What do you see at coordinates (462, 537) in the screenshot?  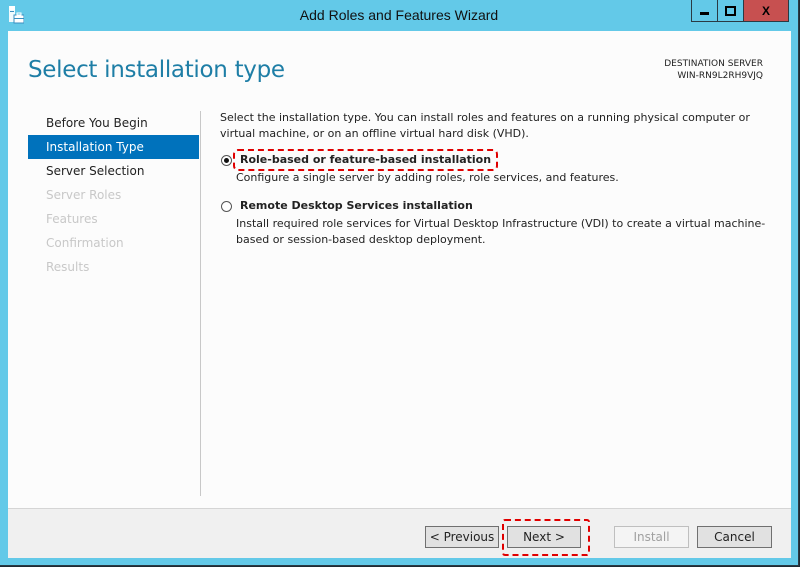 I see `previous-button: < Previous` at bounding box center [462, 537].